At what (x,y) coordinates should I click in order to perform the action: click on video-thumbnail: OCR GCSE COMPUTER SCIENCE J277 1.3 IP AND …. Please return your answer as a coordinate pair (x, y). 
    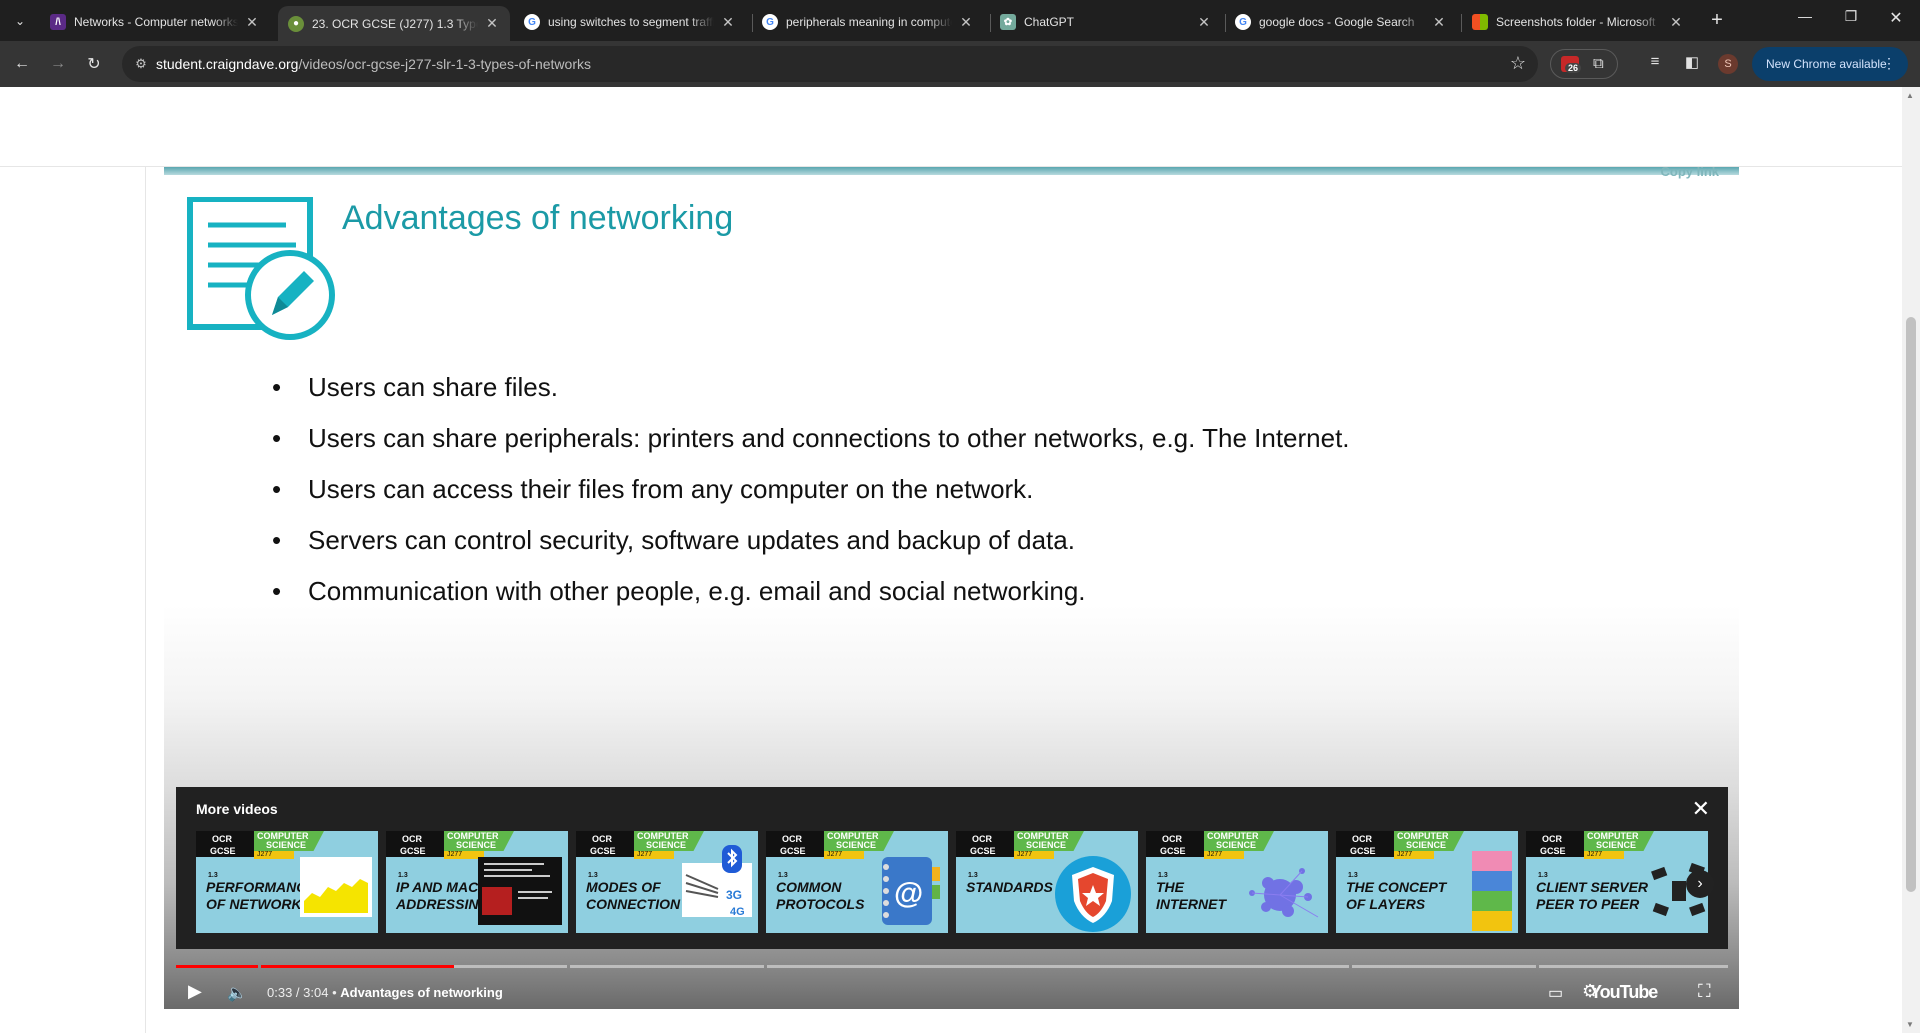
    Looking at the image, I should click on (477, 882).